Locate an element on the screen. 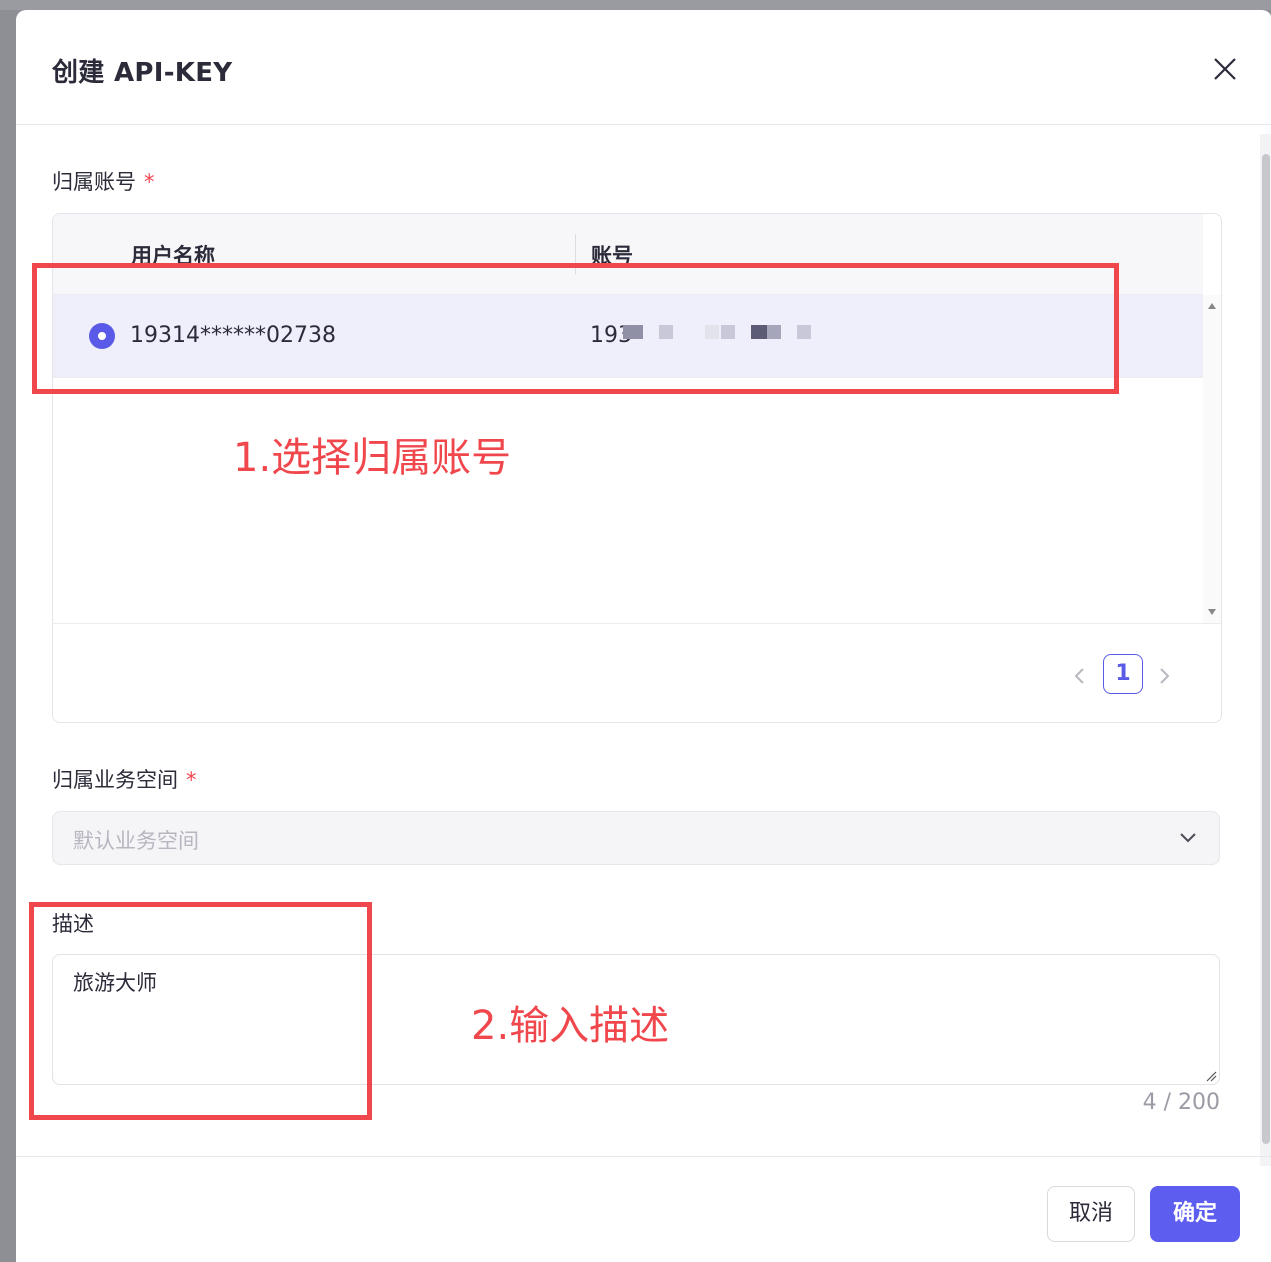  annotation-step2: 2.输入描述 is located at coordinates (570, 1026).